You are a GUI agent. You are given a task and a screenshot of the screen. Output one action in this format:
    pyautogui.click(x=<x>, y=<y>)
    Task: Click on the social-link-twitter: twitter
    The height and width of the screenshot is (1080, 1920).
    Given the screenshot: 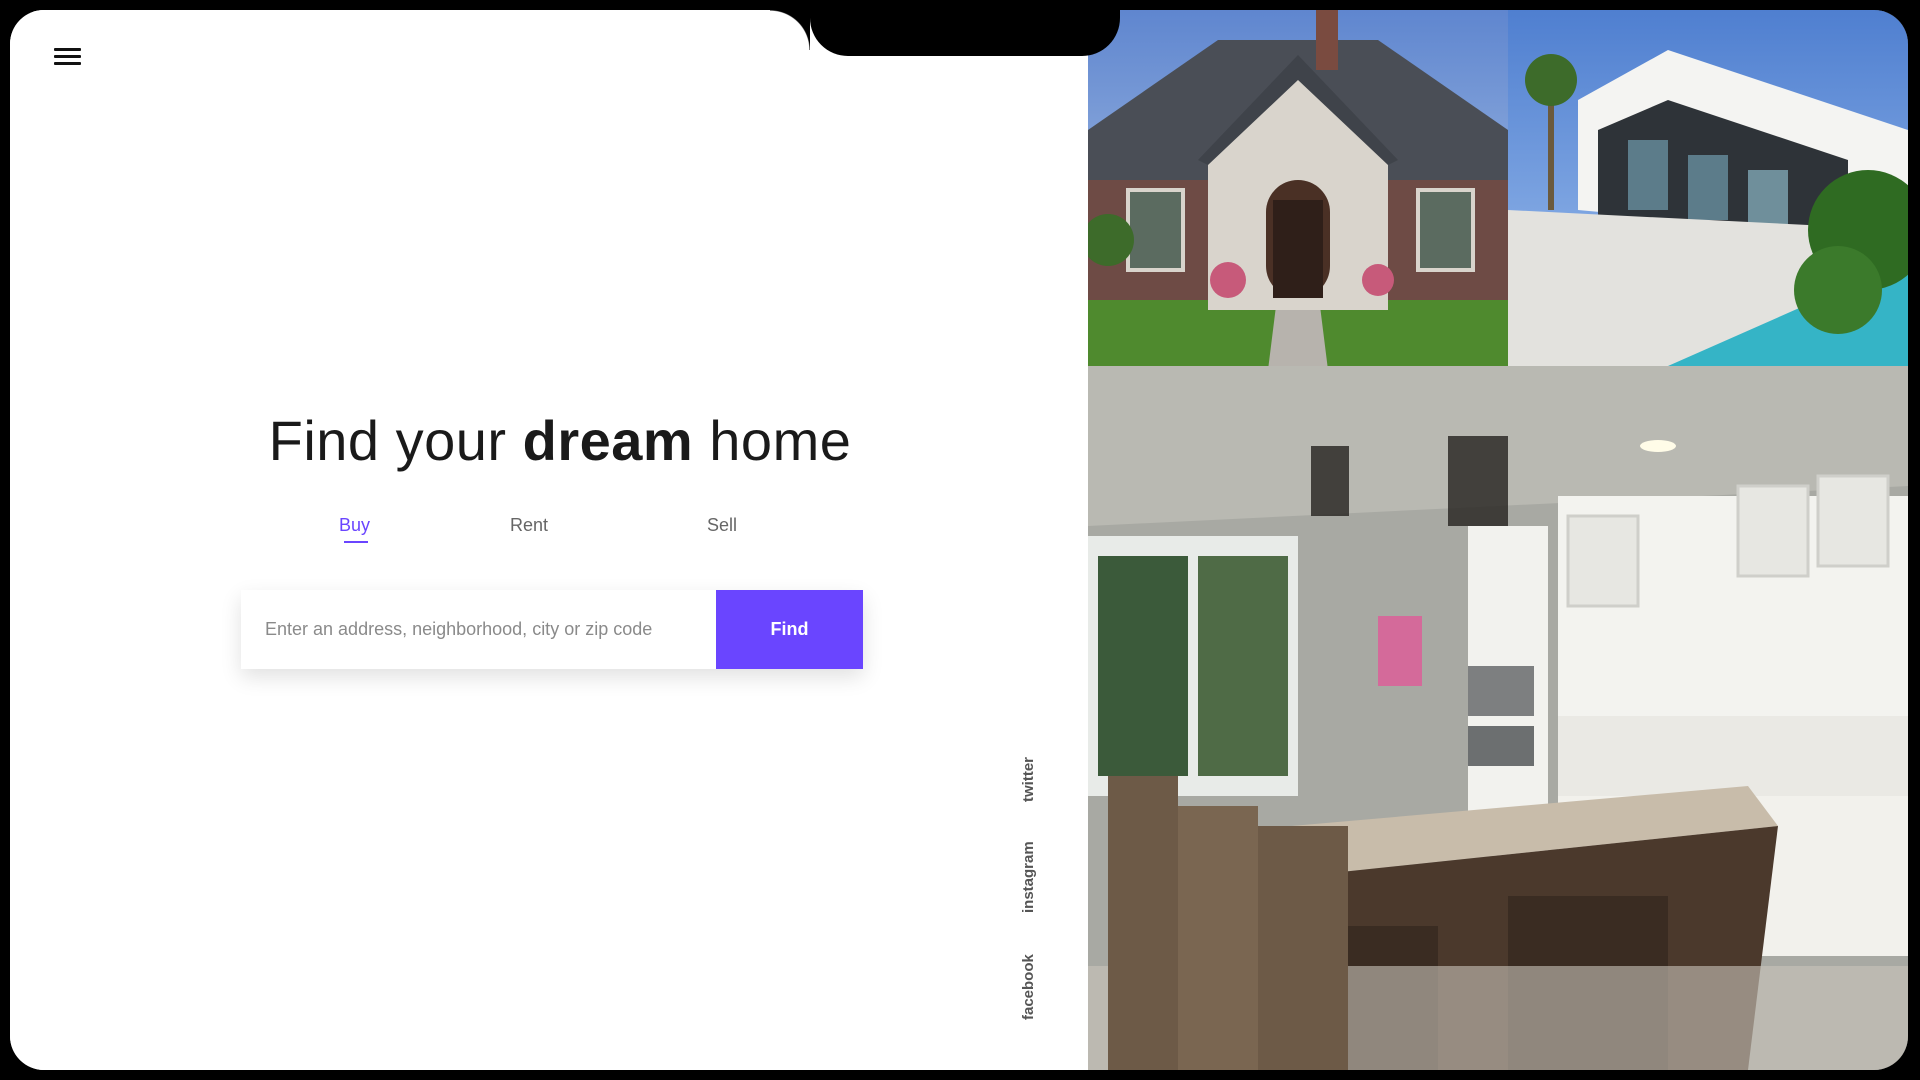 What is the action you would take?
    pyautogui.click(x=1028, y=779)
    